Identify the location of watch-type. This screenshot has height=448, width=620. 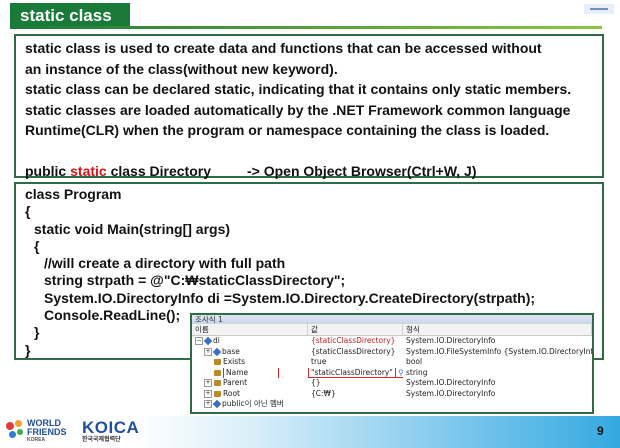
(497, 404).